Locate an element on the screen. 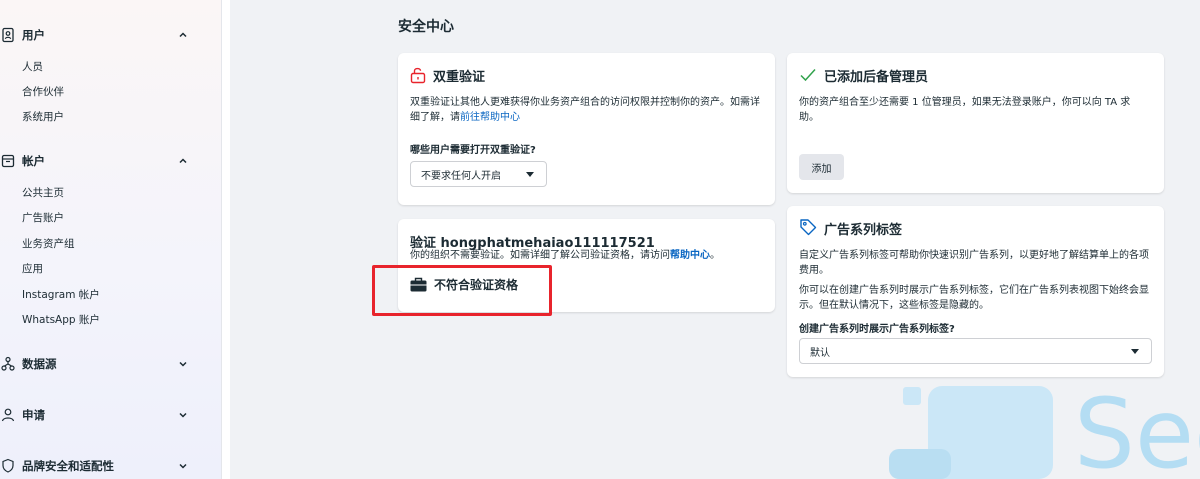  sidebar-section-label: 用户 is located at coordinates (33, 35).